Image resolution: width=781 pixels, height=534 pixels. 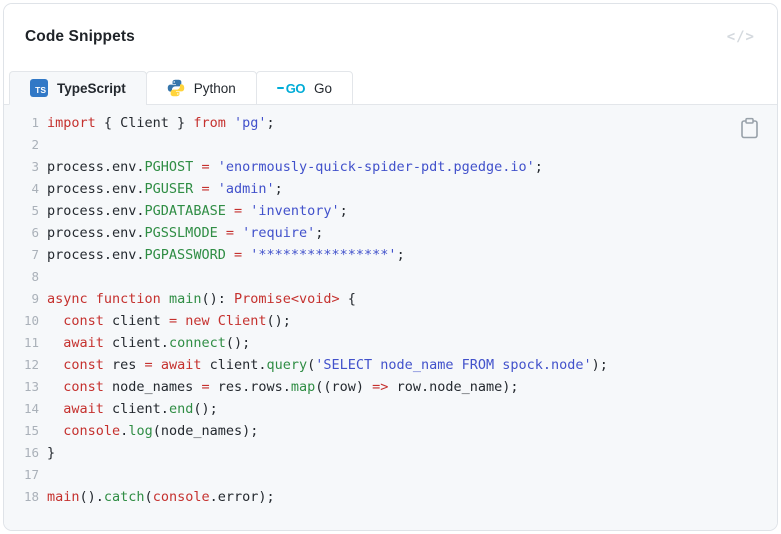 I want to click on code-line: 18 main().catch(console.error);, so click(x=390, y=497).